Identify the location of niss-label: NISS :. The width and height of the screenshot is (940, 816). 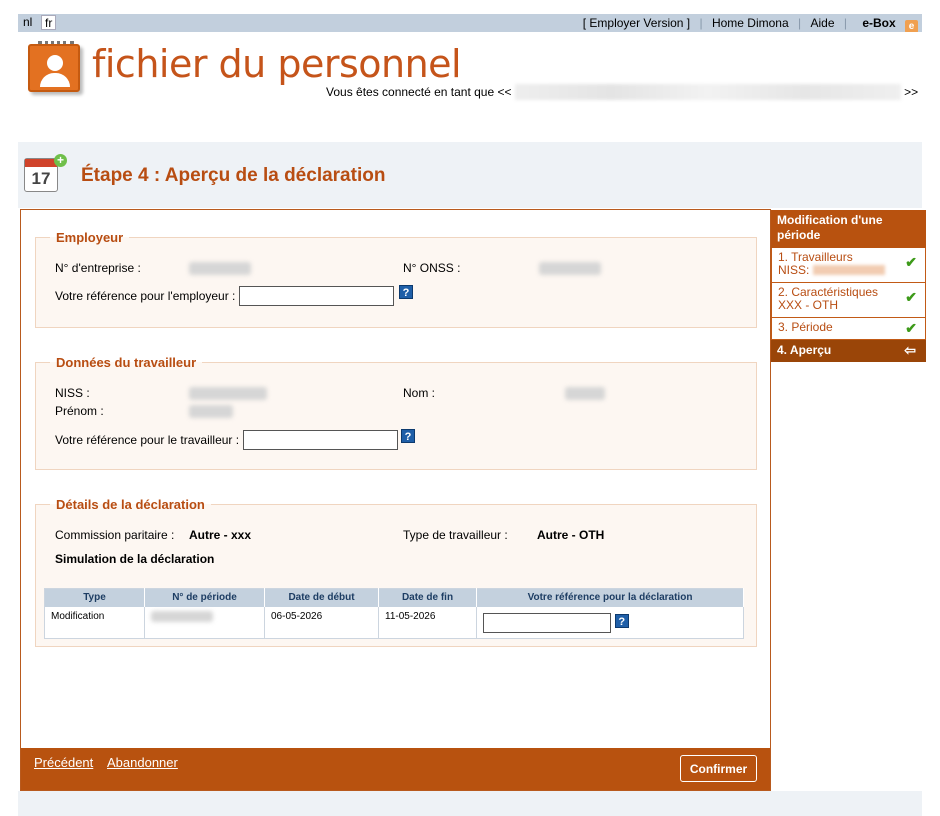
(72, 393).